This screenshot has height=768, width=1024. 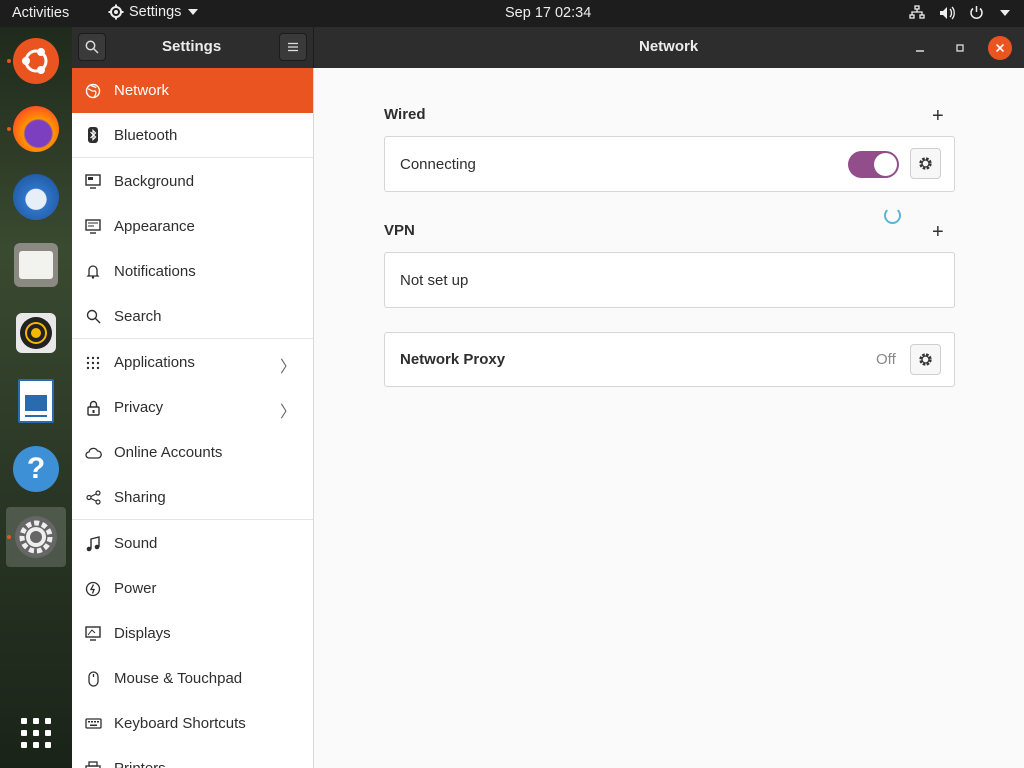 What do you see at coordinates (947, 12) in the screenshot?
I see `volume-icon` at bounding box center [947, 12].